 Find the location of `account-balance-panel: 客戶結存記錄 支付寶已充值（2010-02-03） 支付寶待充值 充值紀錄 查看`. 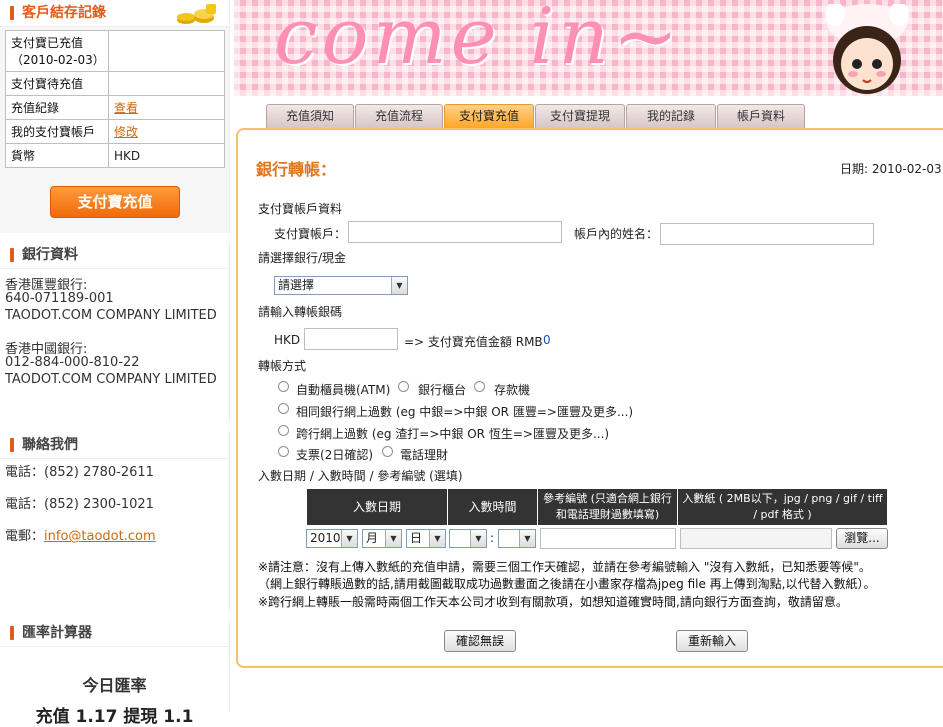

account-balance-panel: 客戶結存記錄 支付寶已充值（2010-02-03） 支付寶待充值 充值紀錄 查看 is located at coordinates (115, 116).